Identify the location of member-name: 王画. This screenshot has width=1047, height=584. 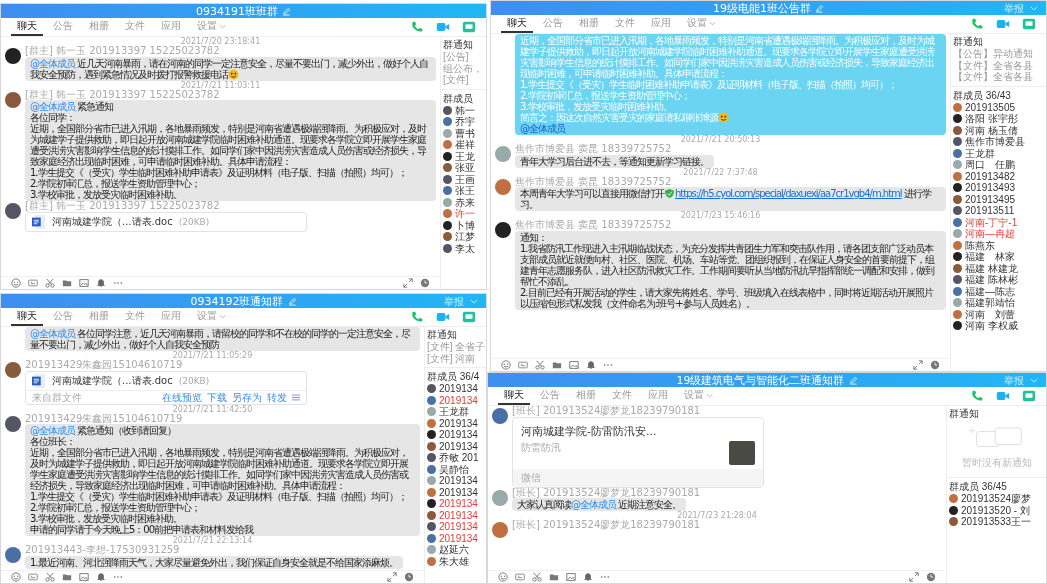
(465, 179).